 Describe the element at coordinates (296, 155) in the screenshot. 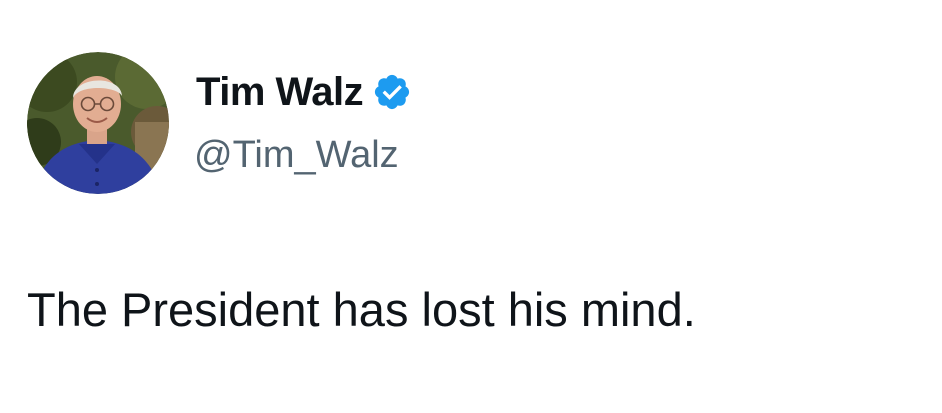

I see `author-handle: @Tim_Walz` at that location.